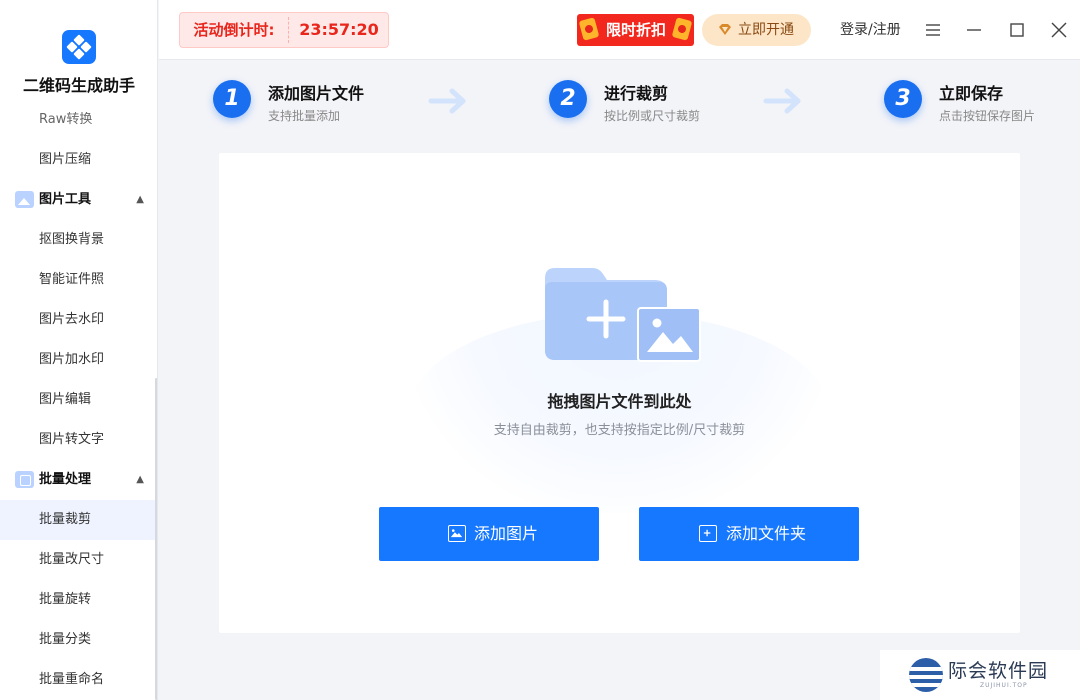 The image size is (1080, 700). What do you see at coordinates (78, 440) in the screenshot?
I see `sidebar-item-image-to-text: 图片转文字` at bounding box center [78, 440].